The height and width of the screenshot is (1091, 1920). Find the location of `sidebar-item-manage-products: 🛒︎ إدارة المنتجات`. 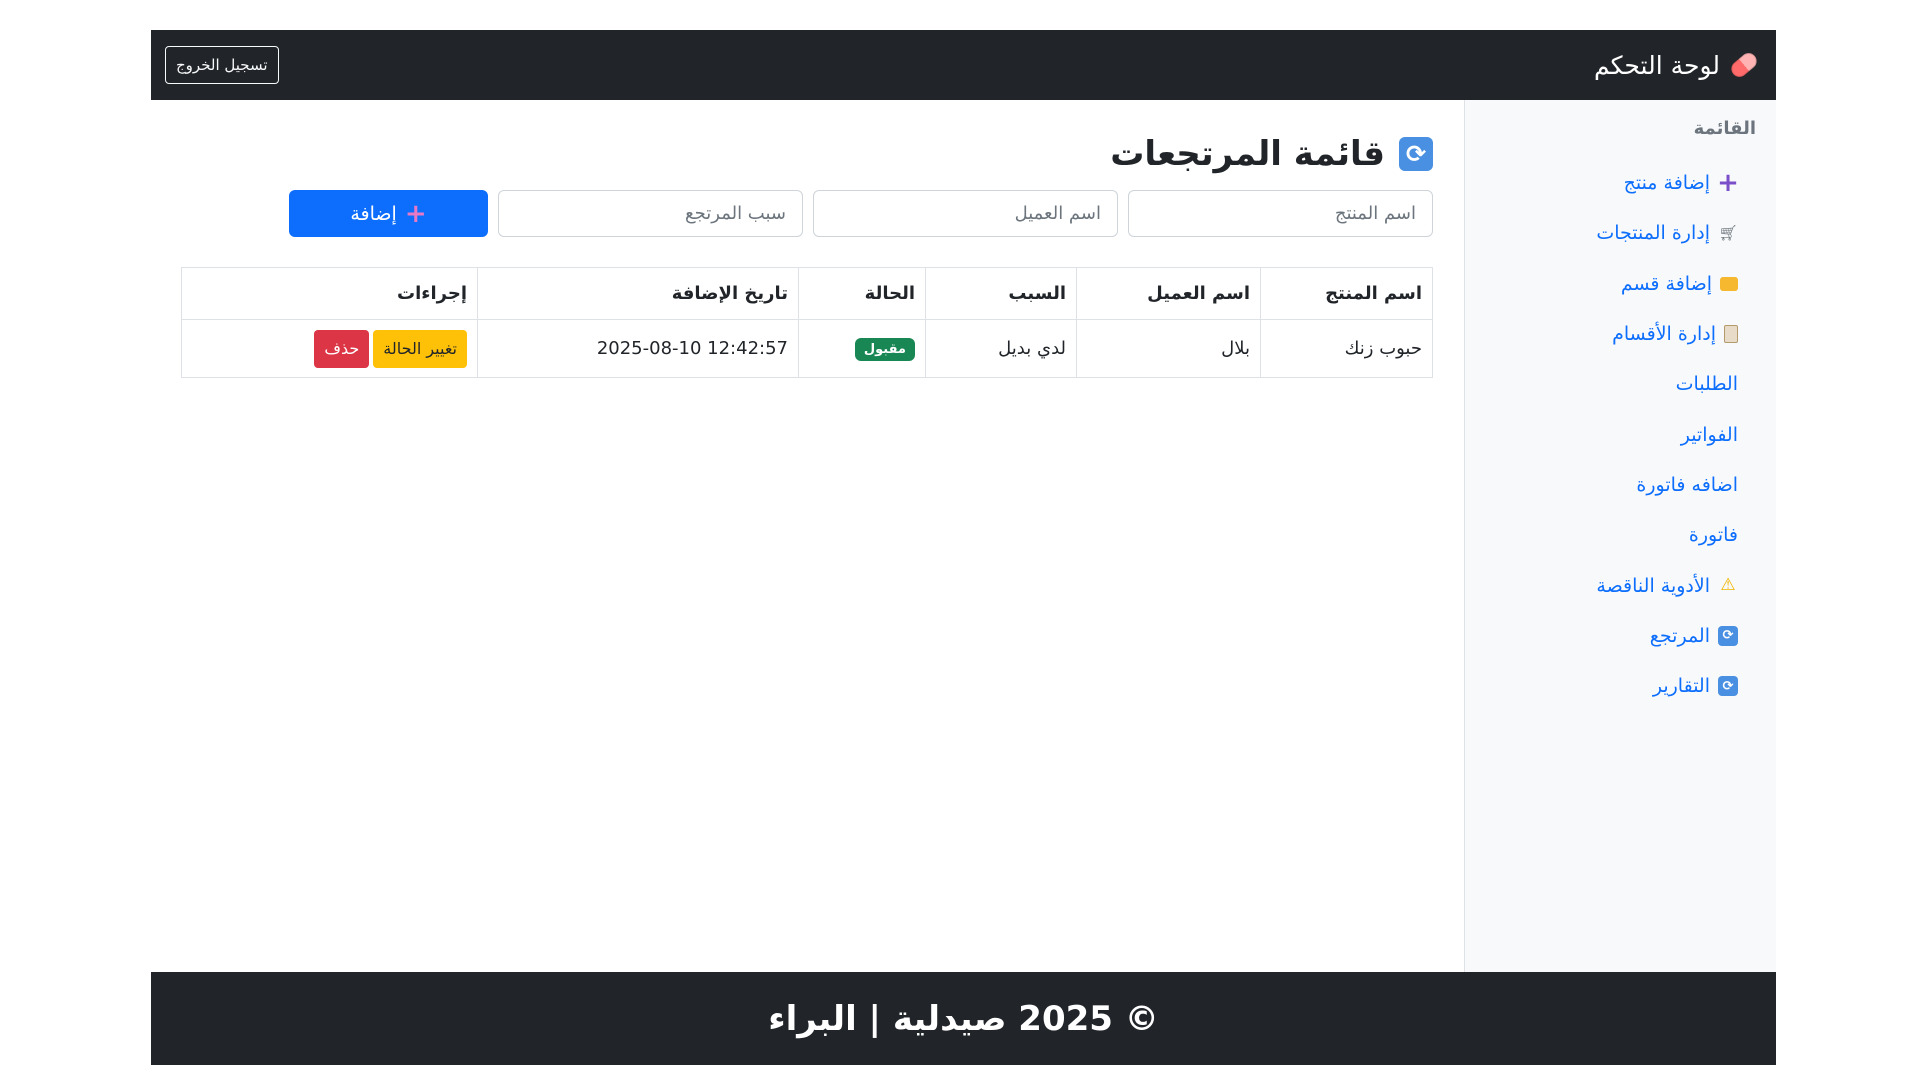

sidebar-item-manage-products: 🛒︎ إدارة المنتجات is located at coordinates (1620, 233).